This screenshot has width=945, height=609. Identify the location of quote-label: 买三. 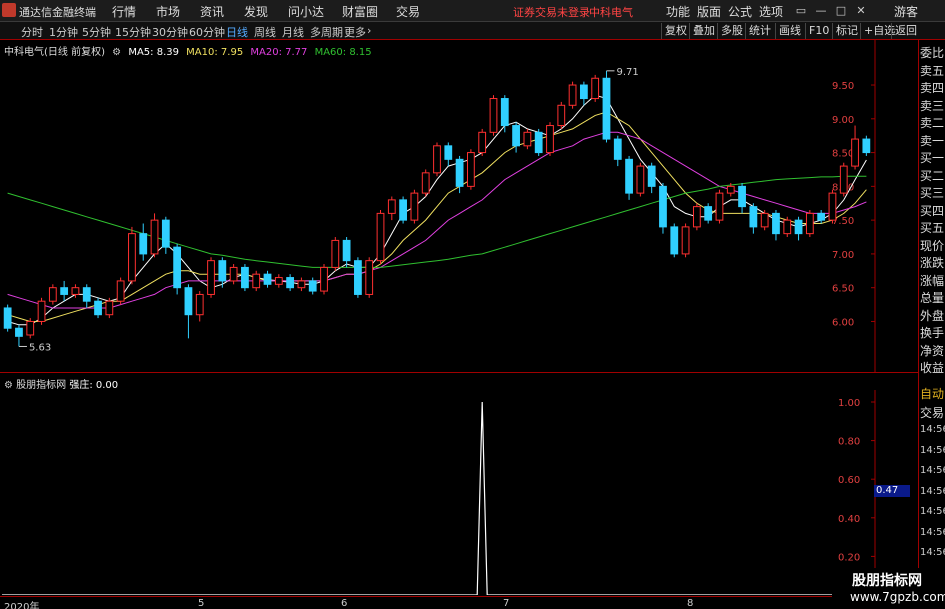
(932, 193).